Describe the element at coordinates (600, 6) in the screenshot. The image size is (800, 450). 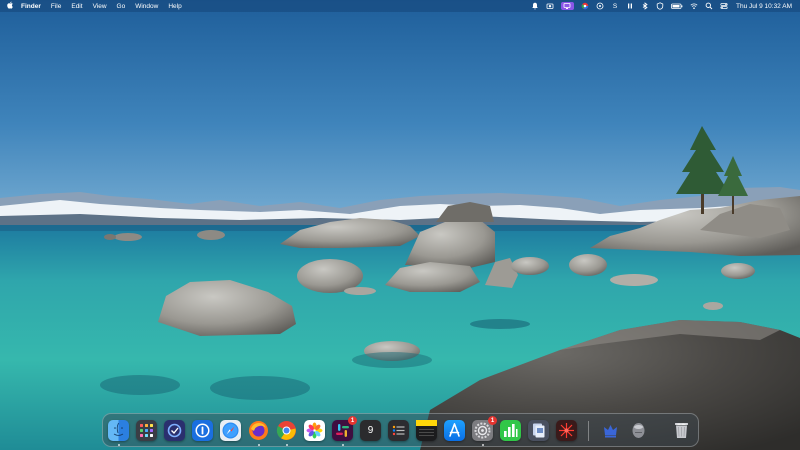
I see `network-icon` at that location.